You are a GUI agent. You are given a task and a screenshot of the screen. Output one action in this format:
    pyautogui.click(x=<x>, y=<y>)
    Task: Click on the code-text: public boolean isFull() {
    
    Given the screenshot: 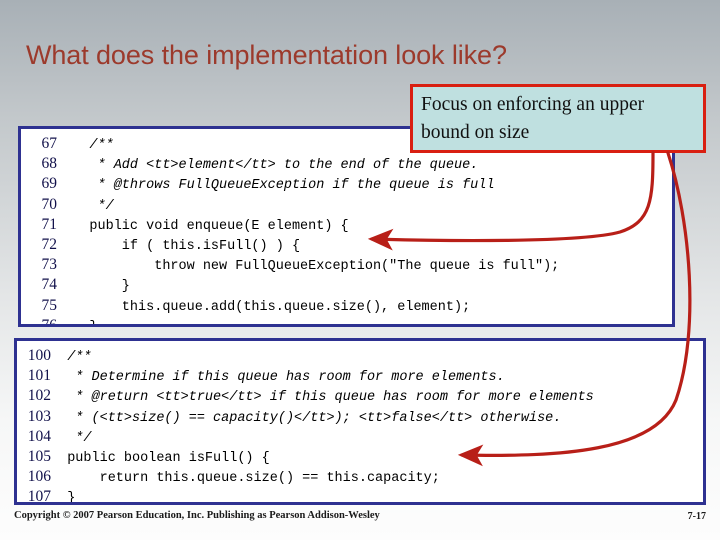 What is the action you would take?
    pyautogui.click(x=160, y=458)
    